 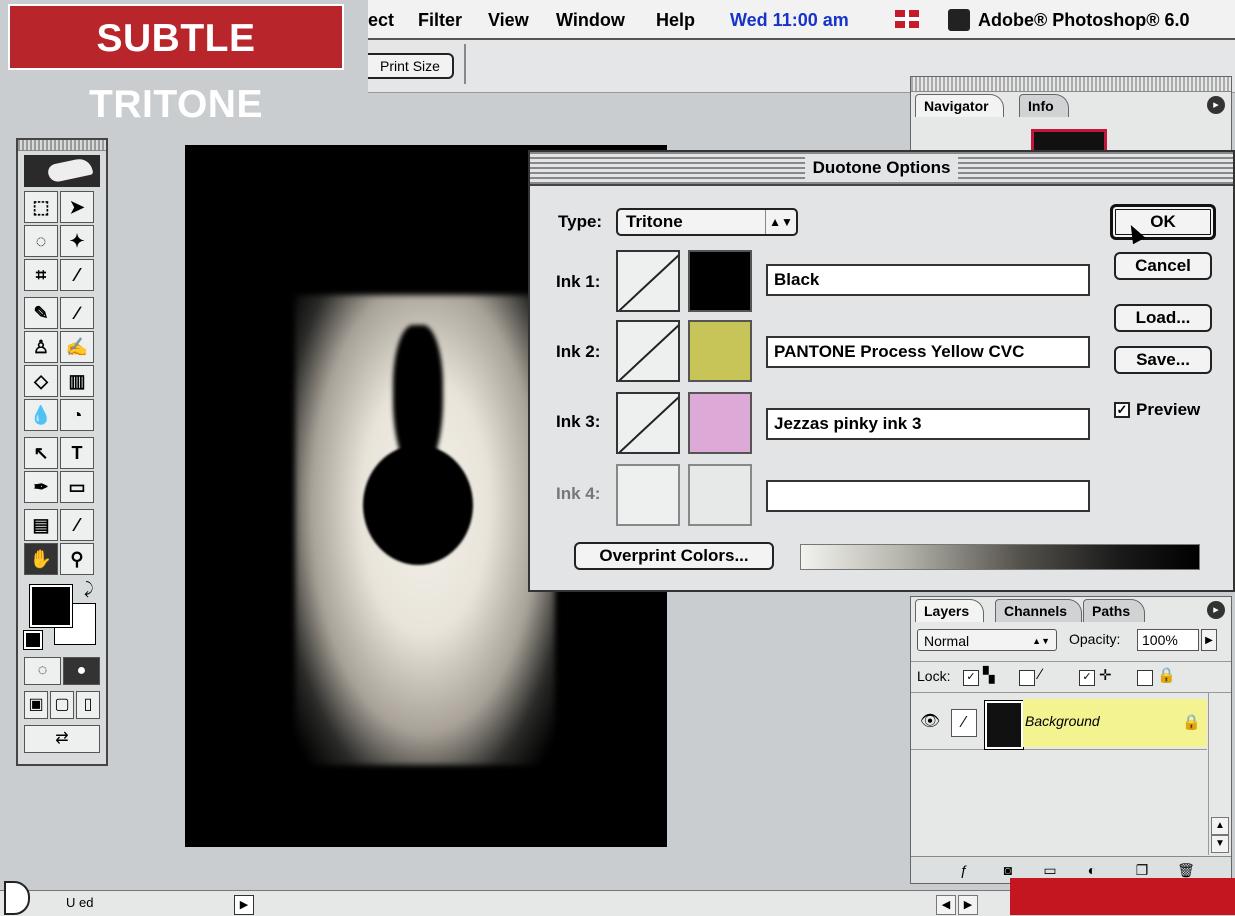 I want to click on ink-2-name-field: PANTONE Process Yellow CVC, so click(x=928, y=352).